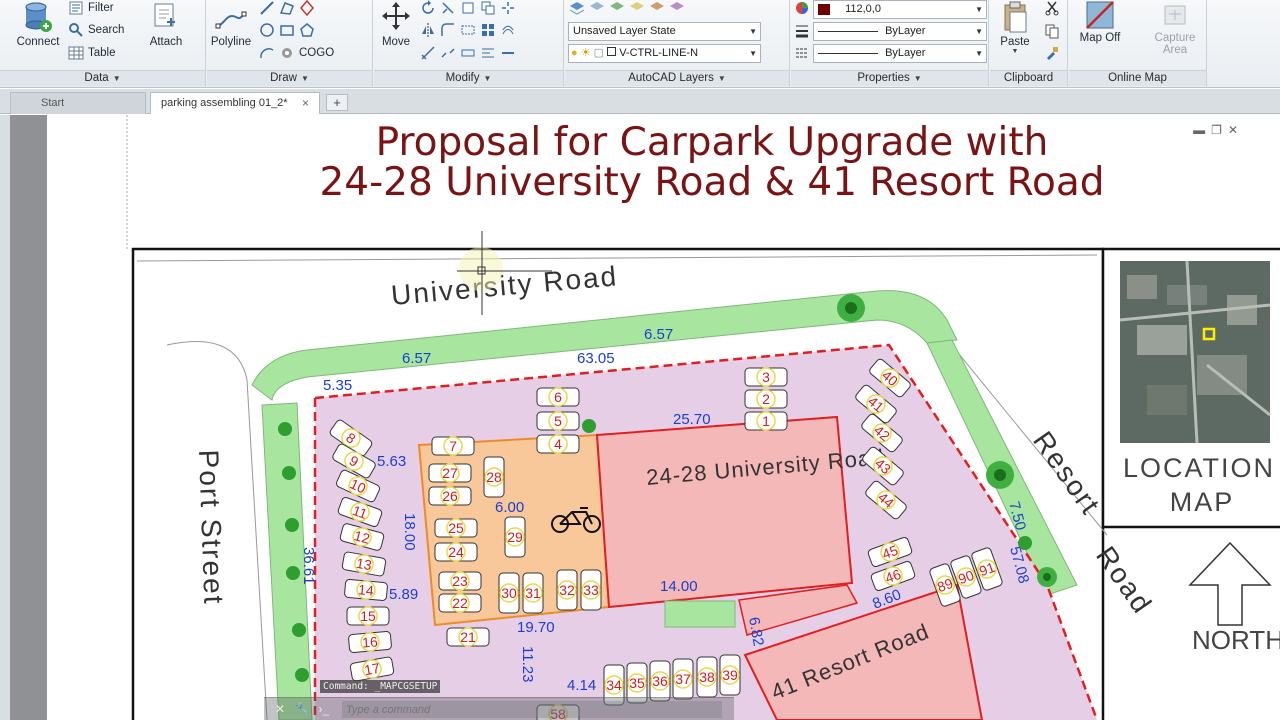 This screenshot has height=720, width=1280. What do you see at coordinates (508, 30) in the screenshot?
I see `offset-icon` at bounding box center [508, 30].